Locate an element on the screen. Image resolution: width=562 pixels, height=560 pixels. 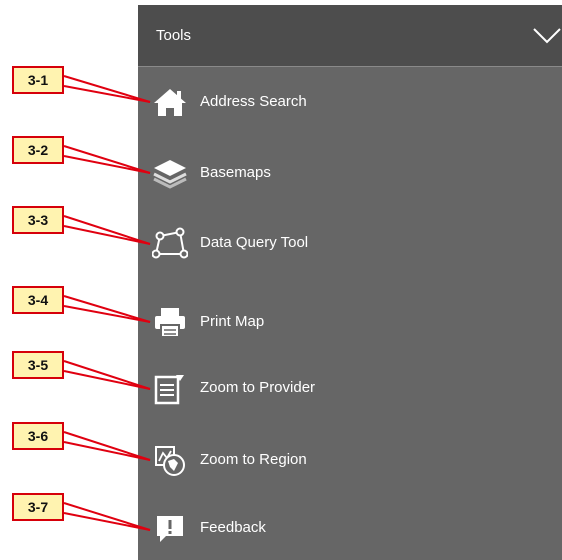
callout-3-2: 3-2 is located at coordinates (38, 150).